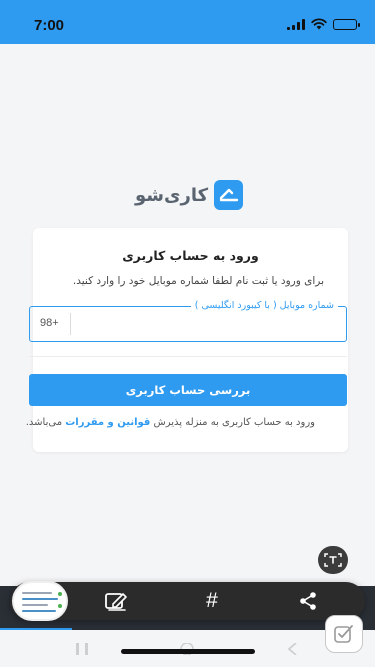 This screenshot has width=375, height=667. I want to click on phone-field: شماره موبایل ( با کیبورد انگلیسی ) 98+, so click(188, 320).